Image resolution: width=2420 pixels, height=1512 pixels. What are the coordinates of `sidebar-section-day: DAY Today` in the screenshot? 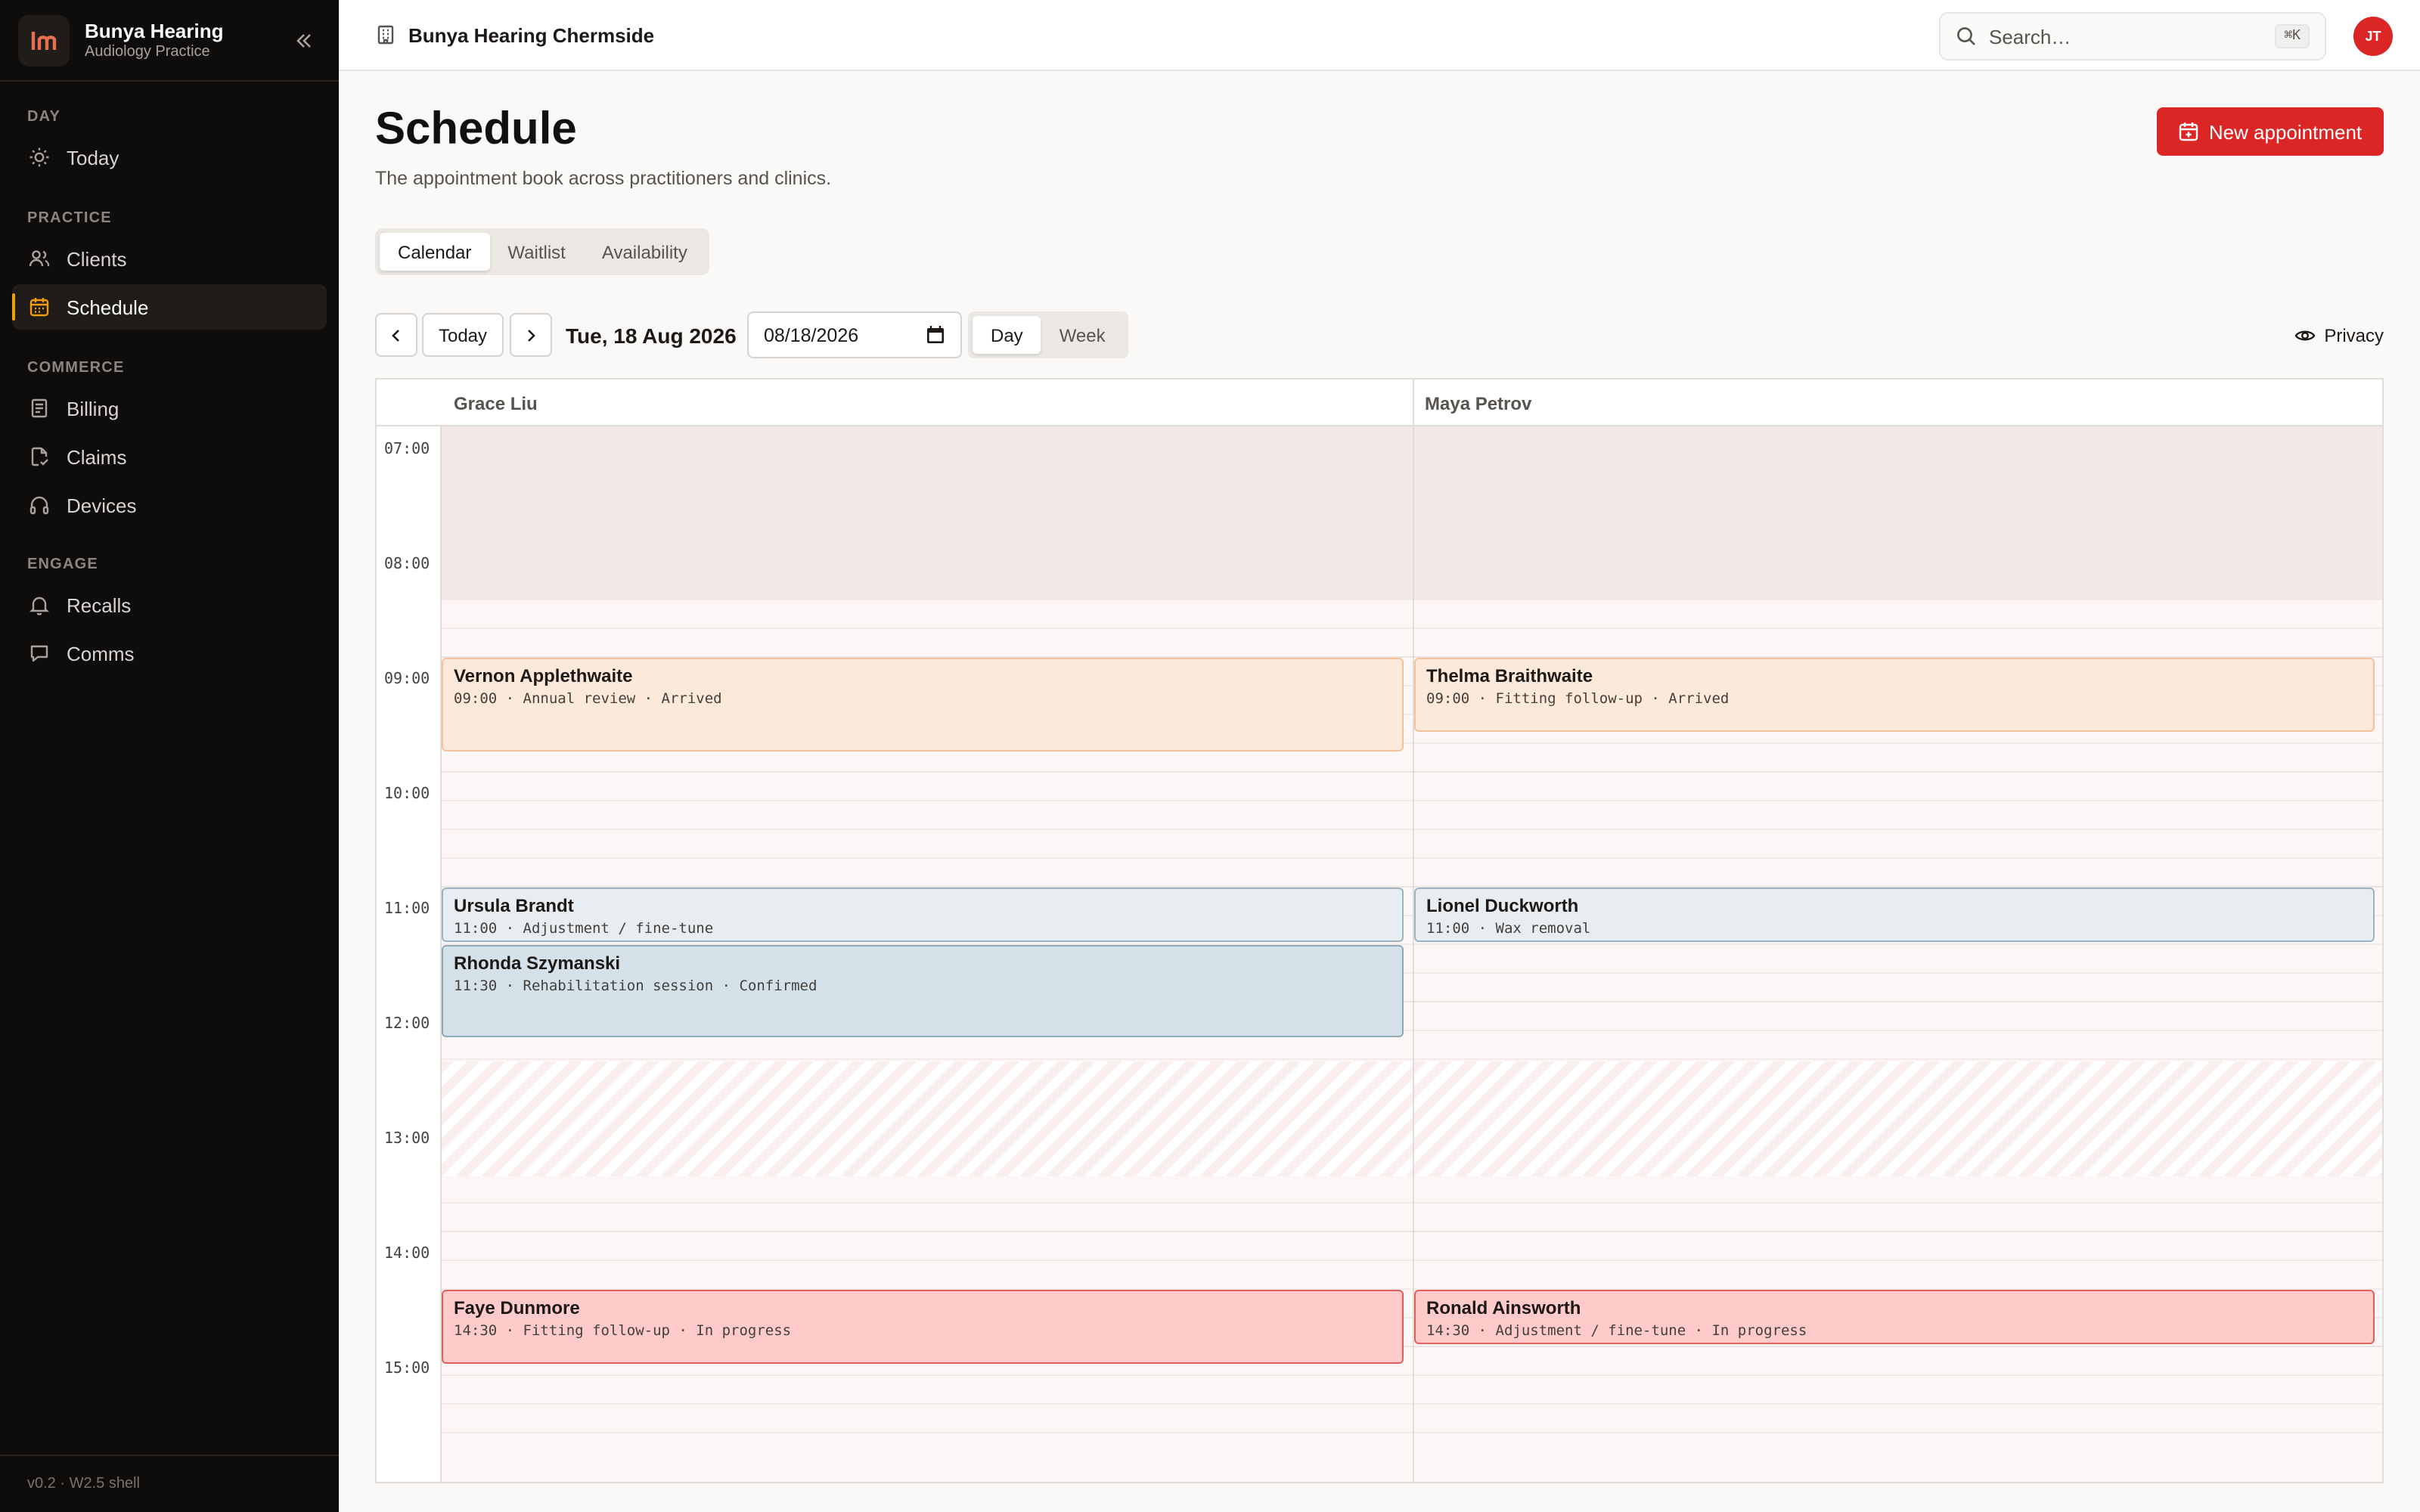 It's located at (169, 142).